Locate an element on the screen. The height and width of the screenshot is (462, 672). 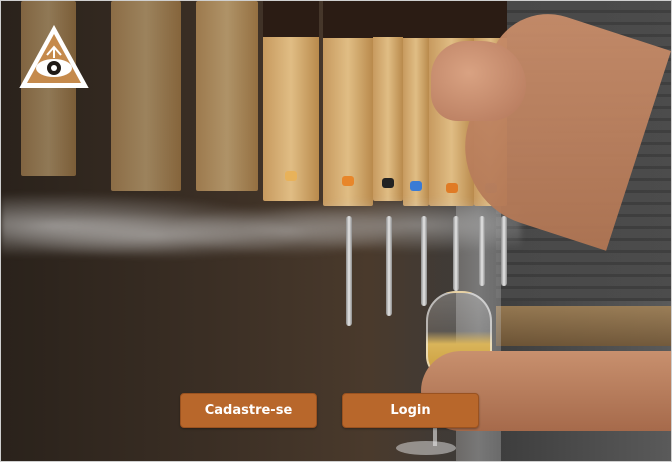
signup-button-label: Cadastre-se is located at coordinates (248, 410).